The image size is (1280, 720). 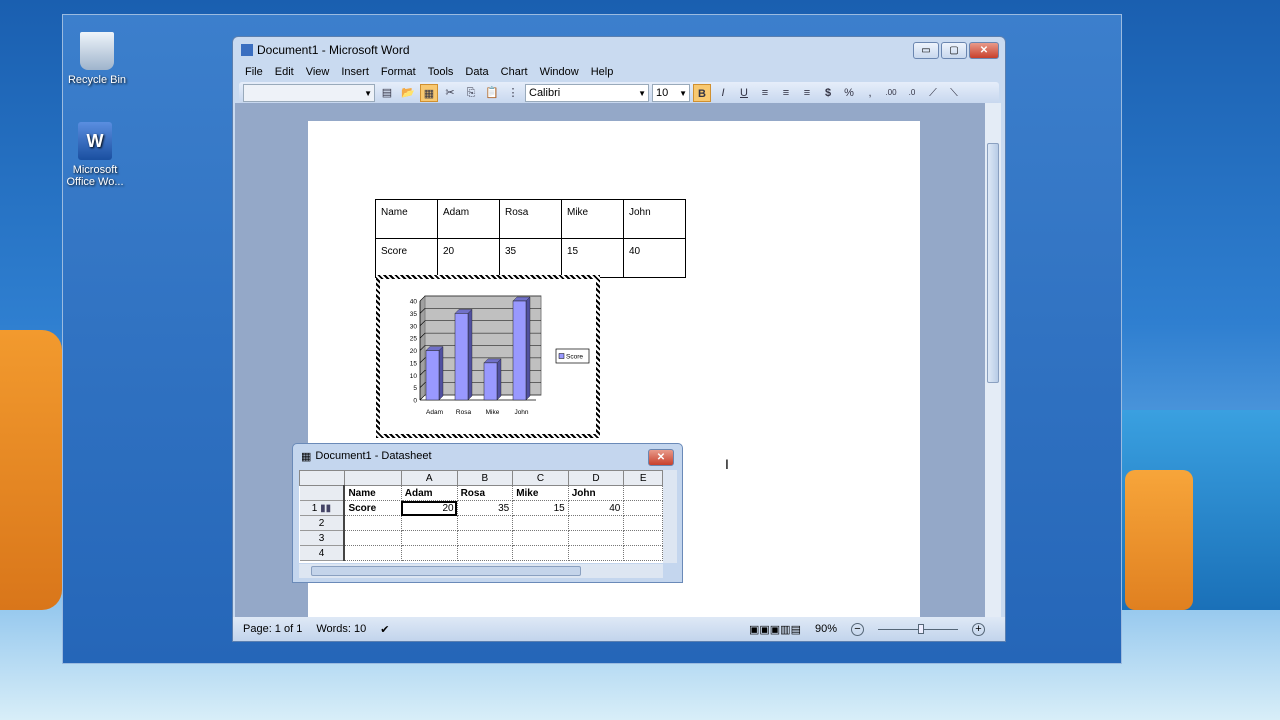 I want to click on font-combo: Calibri ▼, so click(x=587, y=93).